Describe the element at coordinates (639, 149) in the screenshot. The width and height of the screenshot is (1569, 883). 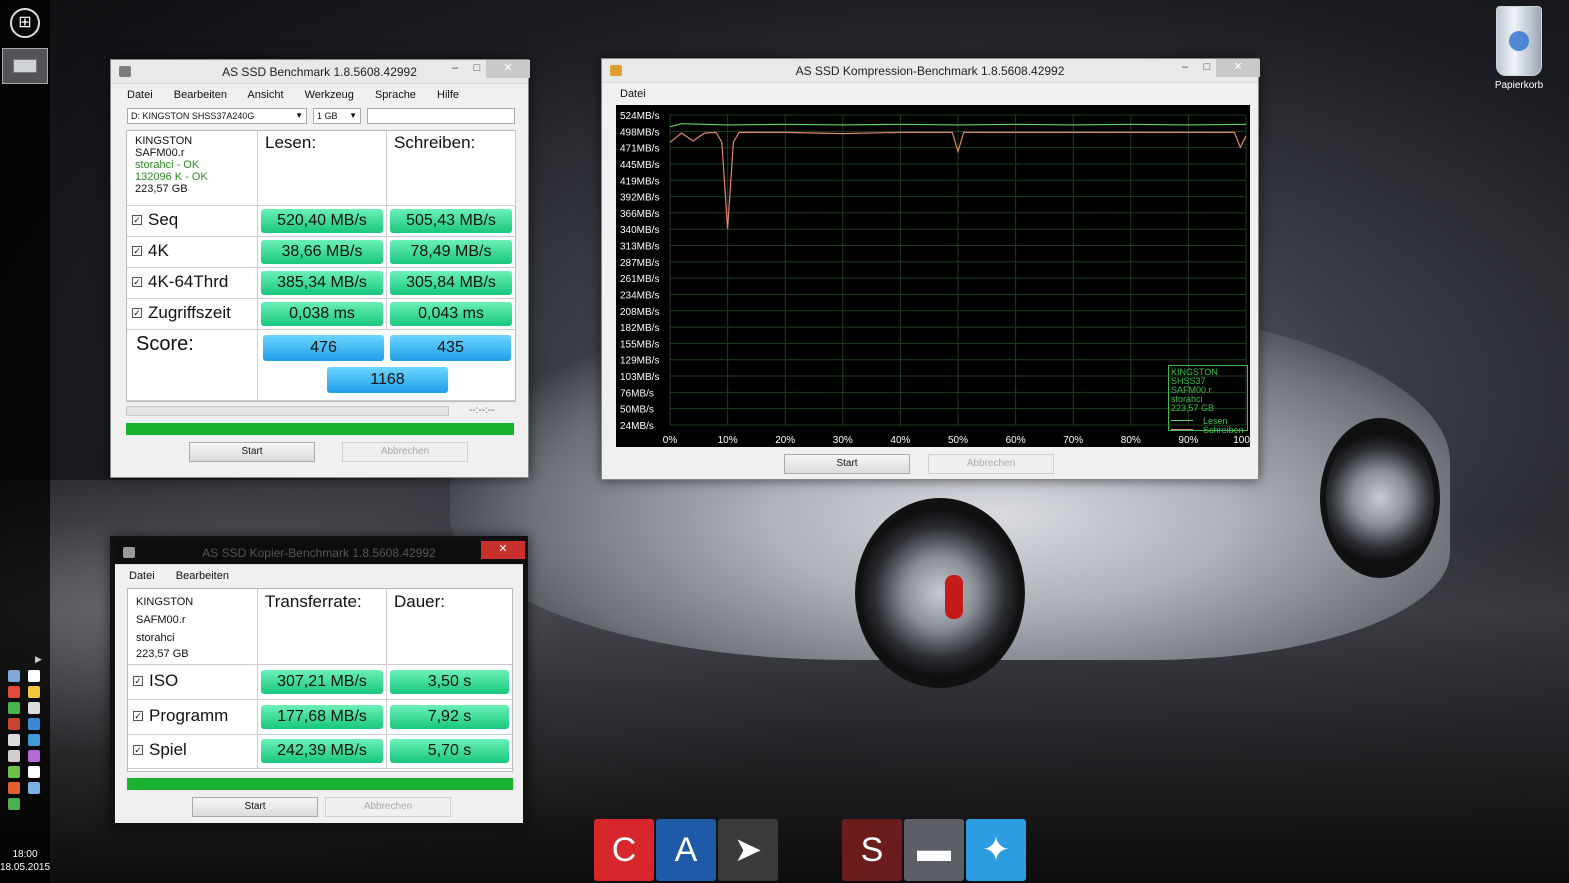
I see `y-tick-label: 471MB/s` at that location.